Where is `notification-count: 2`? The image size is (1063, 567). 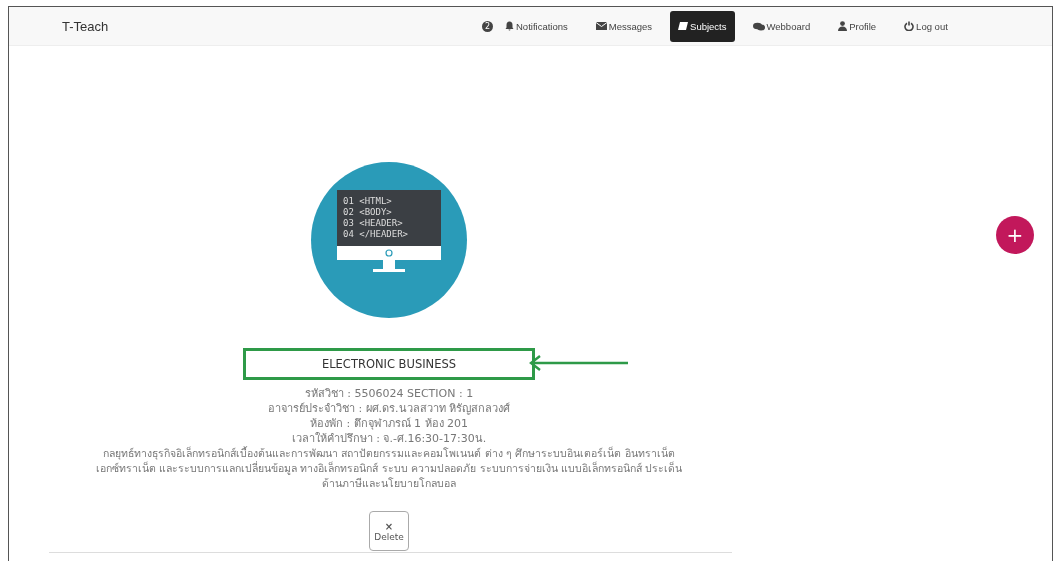
notification-count: 2 is located at coordinates (487, 26).